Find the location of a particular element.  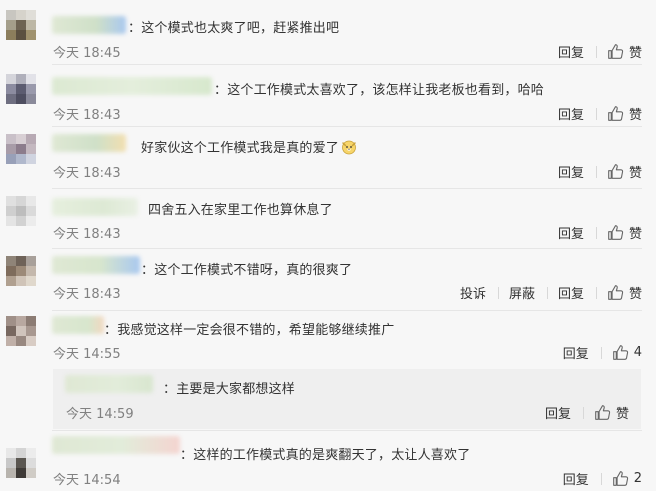

like-button: 4 is located at coordinates (627, 352).